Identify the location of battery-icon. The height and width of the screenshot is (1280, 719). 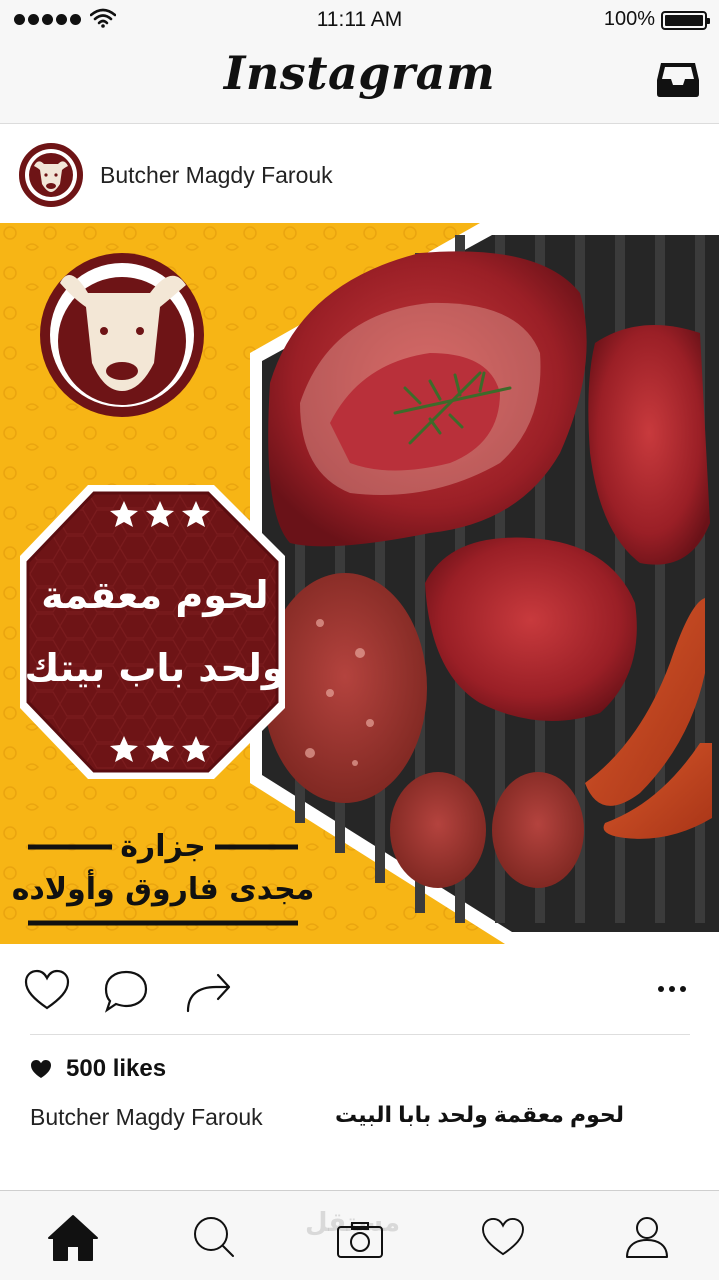
(685, 20).